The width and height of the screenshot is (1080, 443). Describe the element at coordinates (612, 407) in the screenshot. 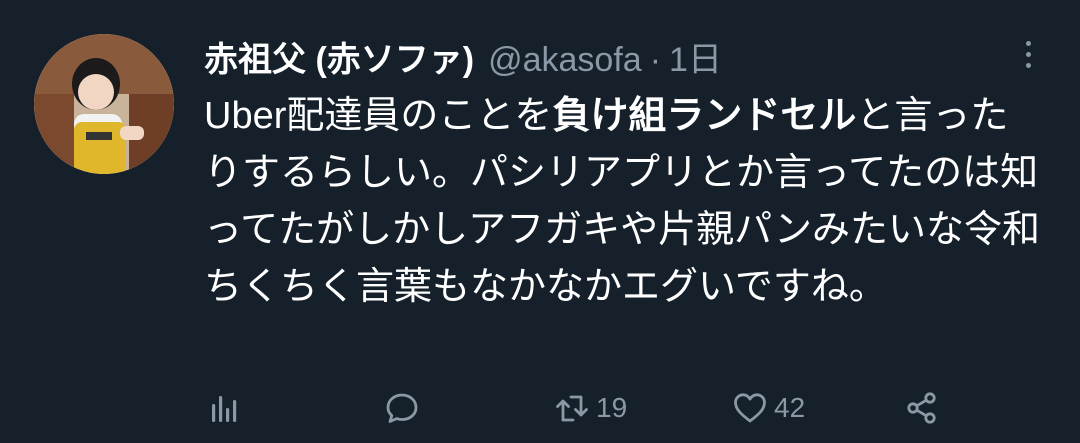

I see `retweet-count: 19` at that location.